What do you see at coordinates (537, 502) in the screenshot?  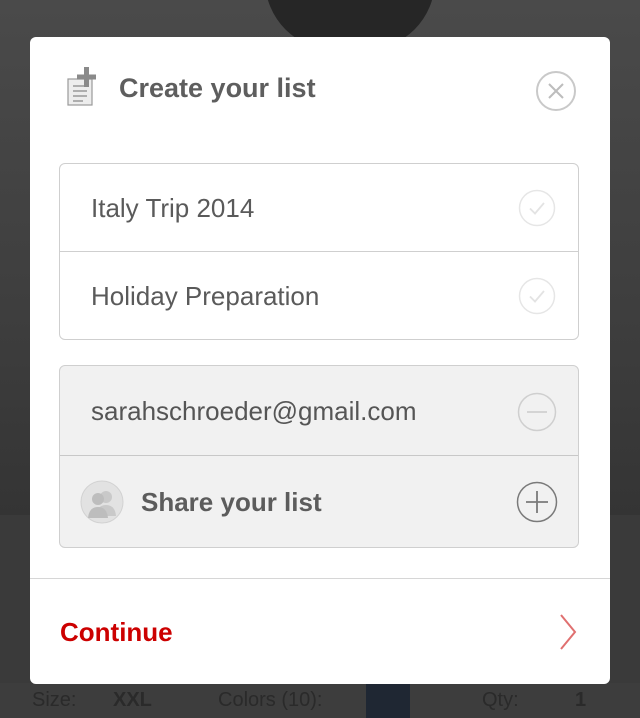 I see `plus-circle-icon` at bounding box center [537, 502].